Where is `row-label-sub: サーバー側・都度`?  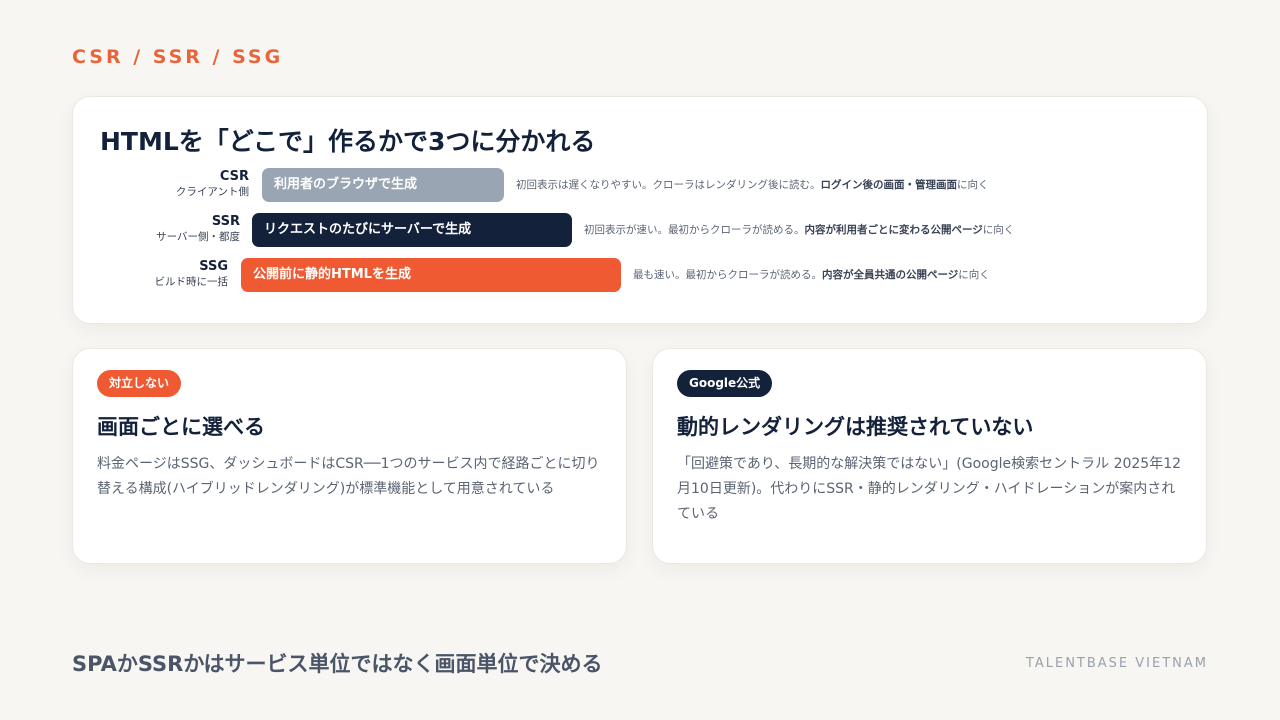 row-label-sub: サーバー側・都度 is located at coordinates (198, 237).